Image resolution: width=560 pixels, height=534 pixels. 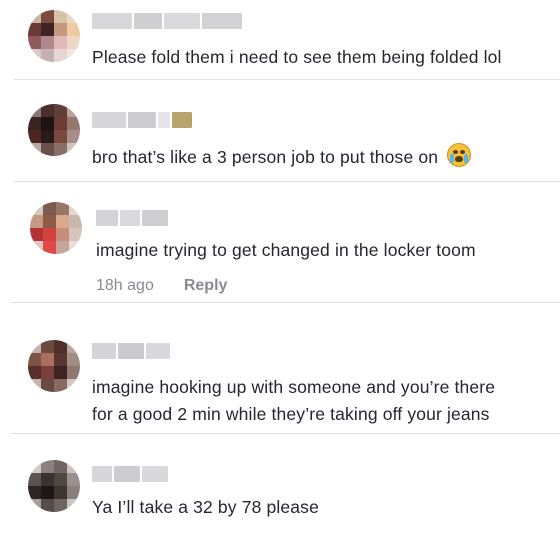 I want to click on timestamp: 18h ago, so click(x=125, y=285).